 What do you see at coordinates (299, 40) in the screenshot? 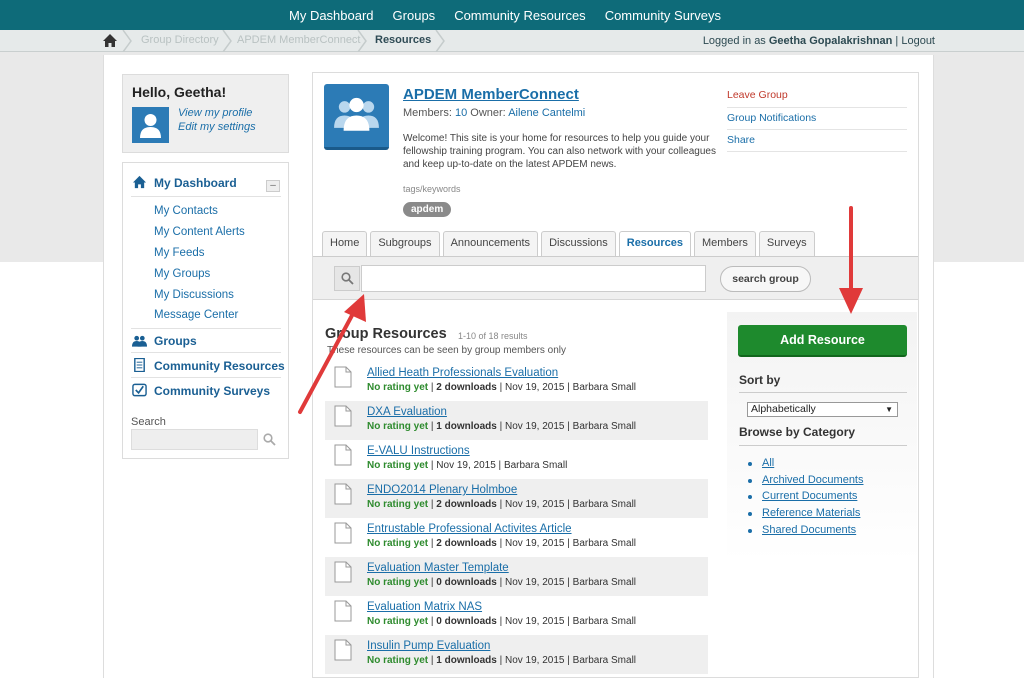
I see `breadcrumb-item: APDEM MemberConnect` at bounding box center [299, 40].